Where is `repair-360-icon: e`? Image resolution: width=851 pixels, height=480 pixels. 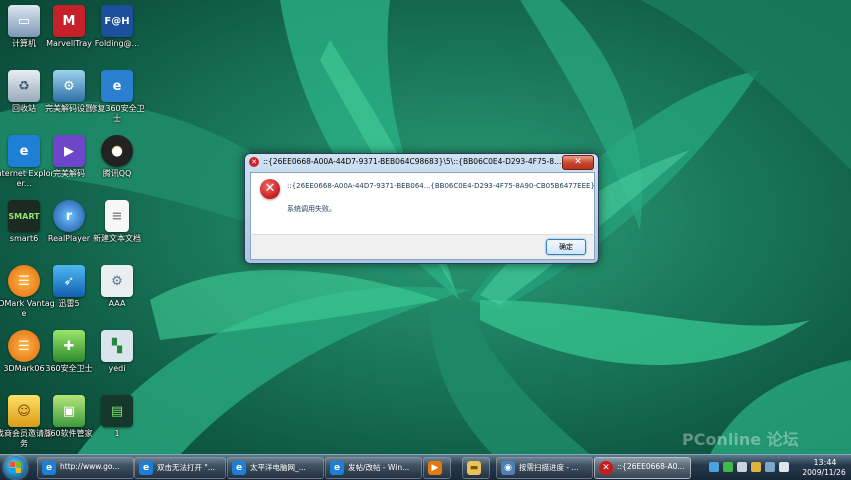
repair-360-icon: e is located at coordinates (117, 86).